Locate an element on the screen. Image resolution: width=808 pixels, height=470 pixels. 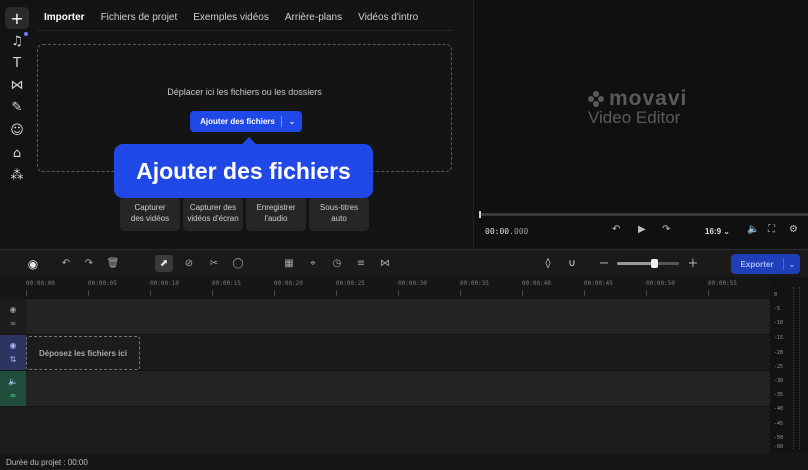
meter-label: -5 is located at coordinates (777, 309).